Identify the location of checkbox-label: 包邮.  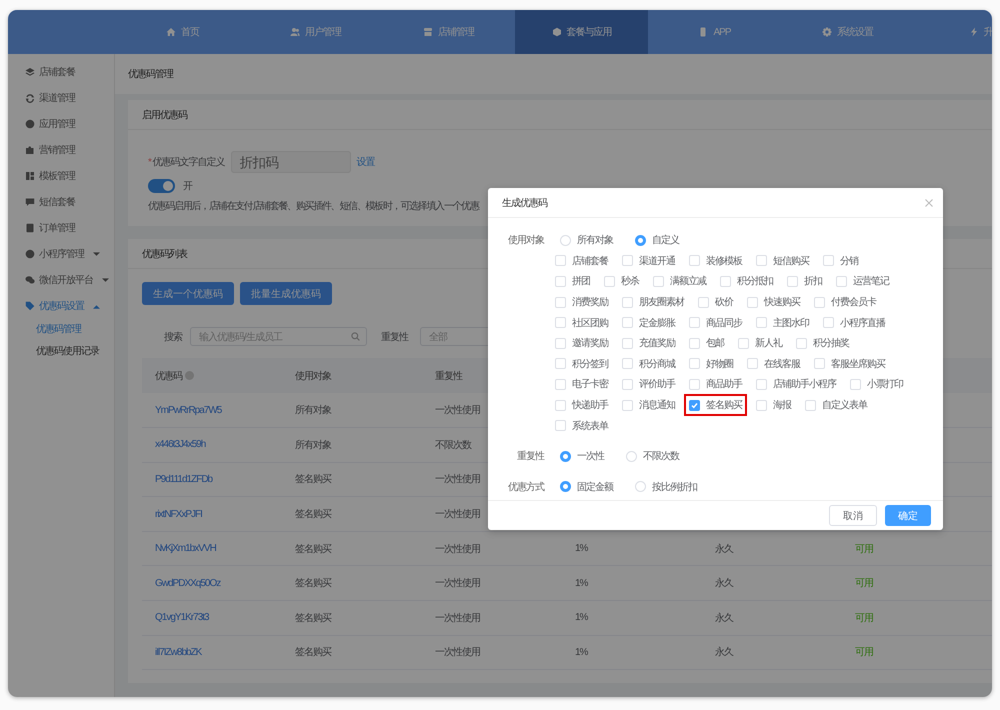
(715, 343).